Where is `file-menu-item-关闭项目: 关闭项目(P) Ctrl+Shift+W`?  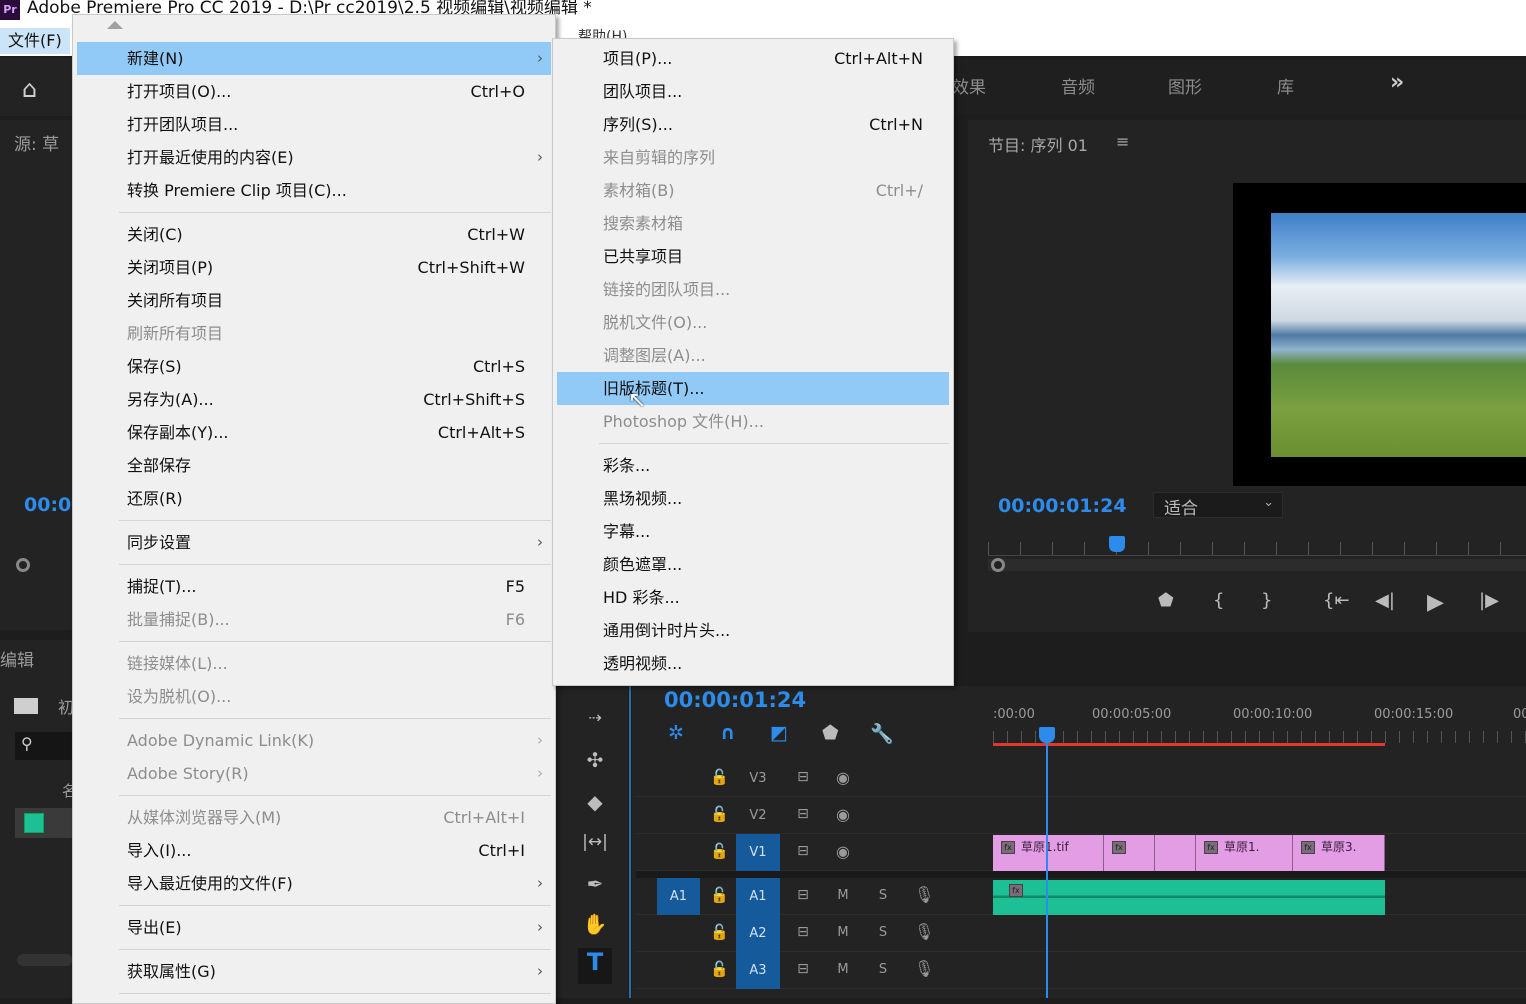
file-menu-item-关闭项目: 关闭项目(P) Ctrl+Shift+W is located at coordinates (314, 267).